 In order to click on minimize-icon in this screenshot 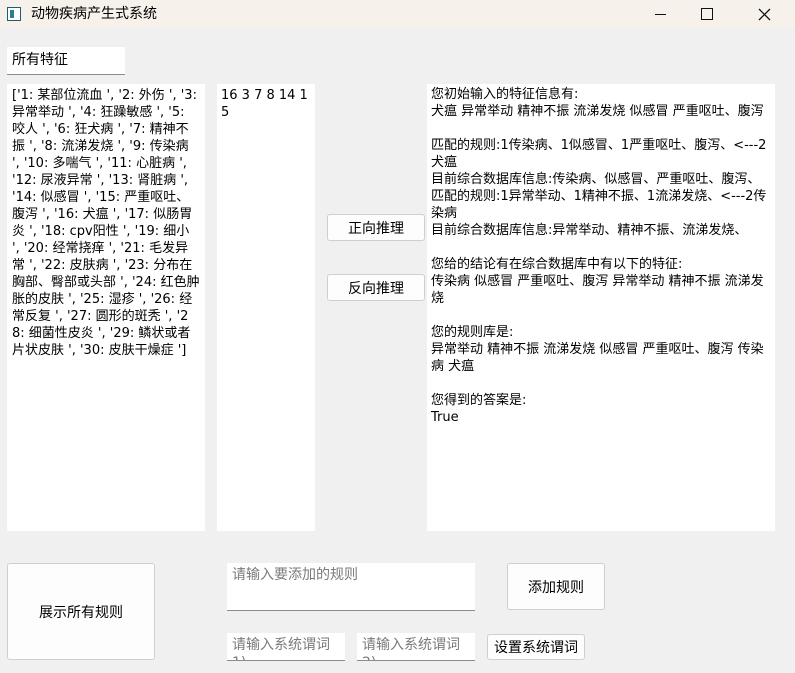, I will do `click(660, 14)`.